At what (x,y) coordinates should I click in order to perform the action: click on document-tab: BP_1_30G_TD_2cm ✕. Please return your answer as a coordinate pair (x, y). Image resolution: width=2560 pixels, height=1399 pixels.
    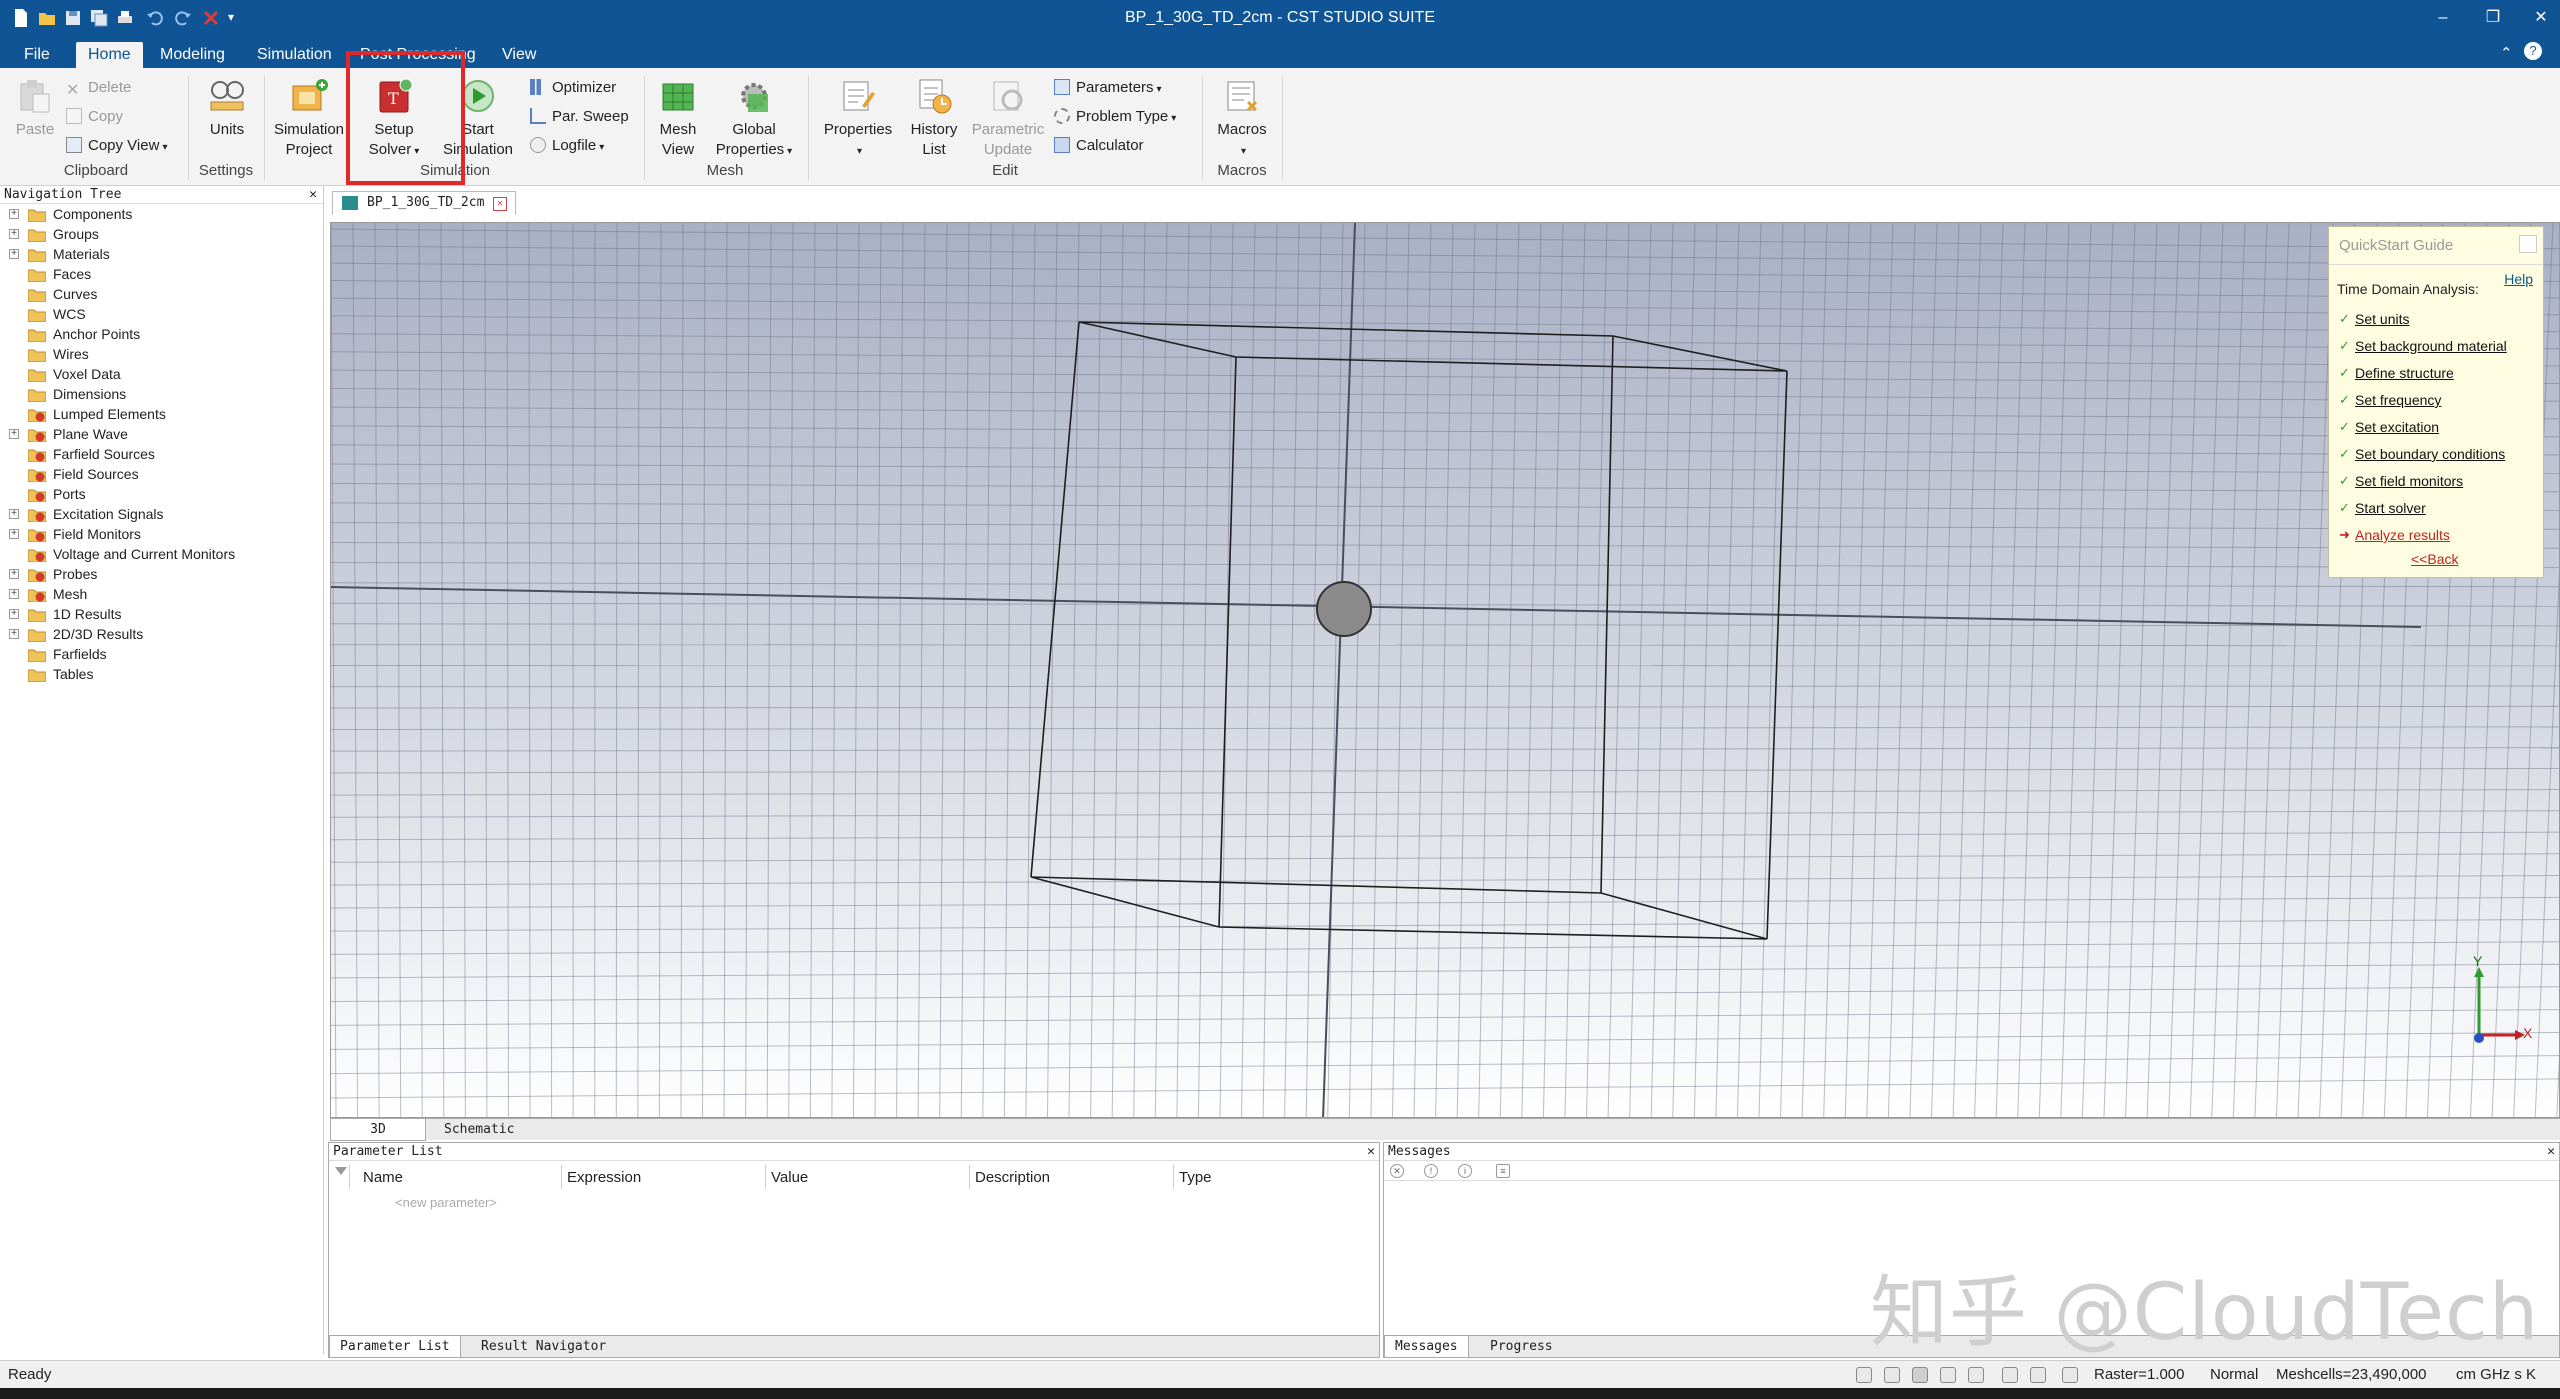
    Looking at the image, I should click on (424, 203).